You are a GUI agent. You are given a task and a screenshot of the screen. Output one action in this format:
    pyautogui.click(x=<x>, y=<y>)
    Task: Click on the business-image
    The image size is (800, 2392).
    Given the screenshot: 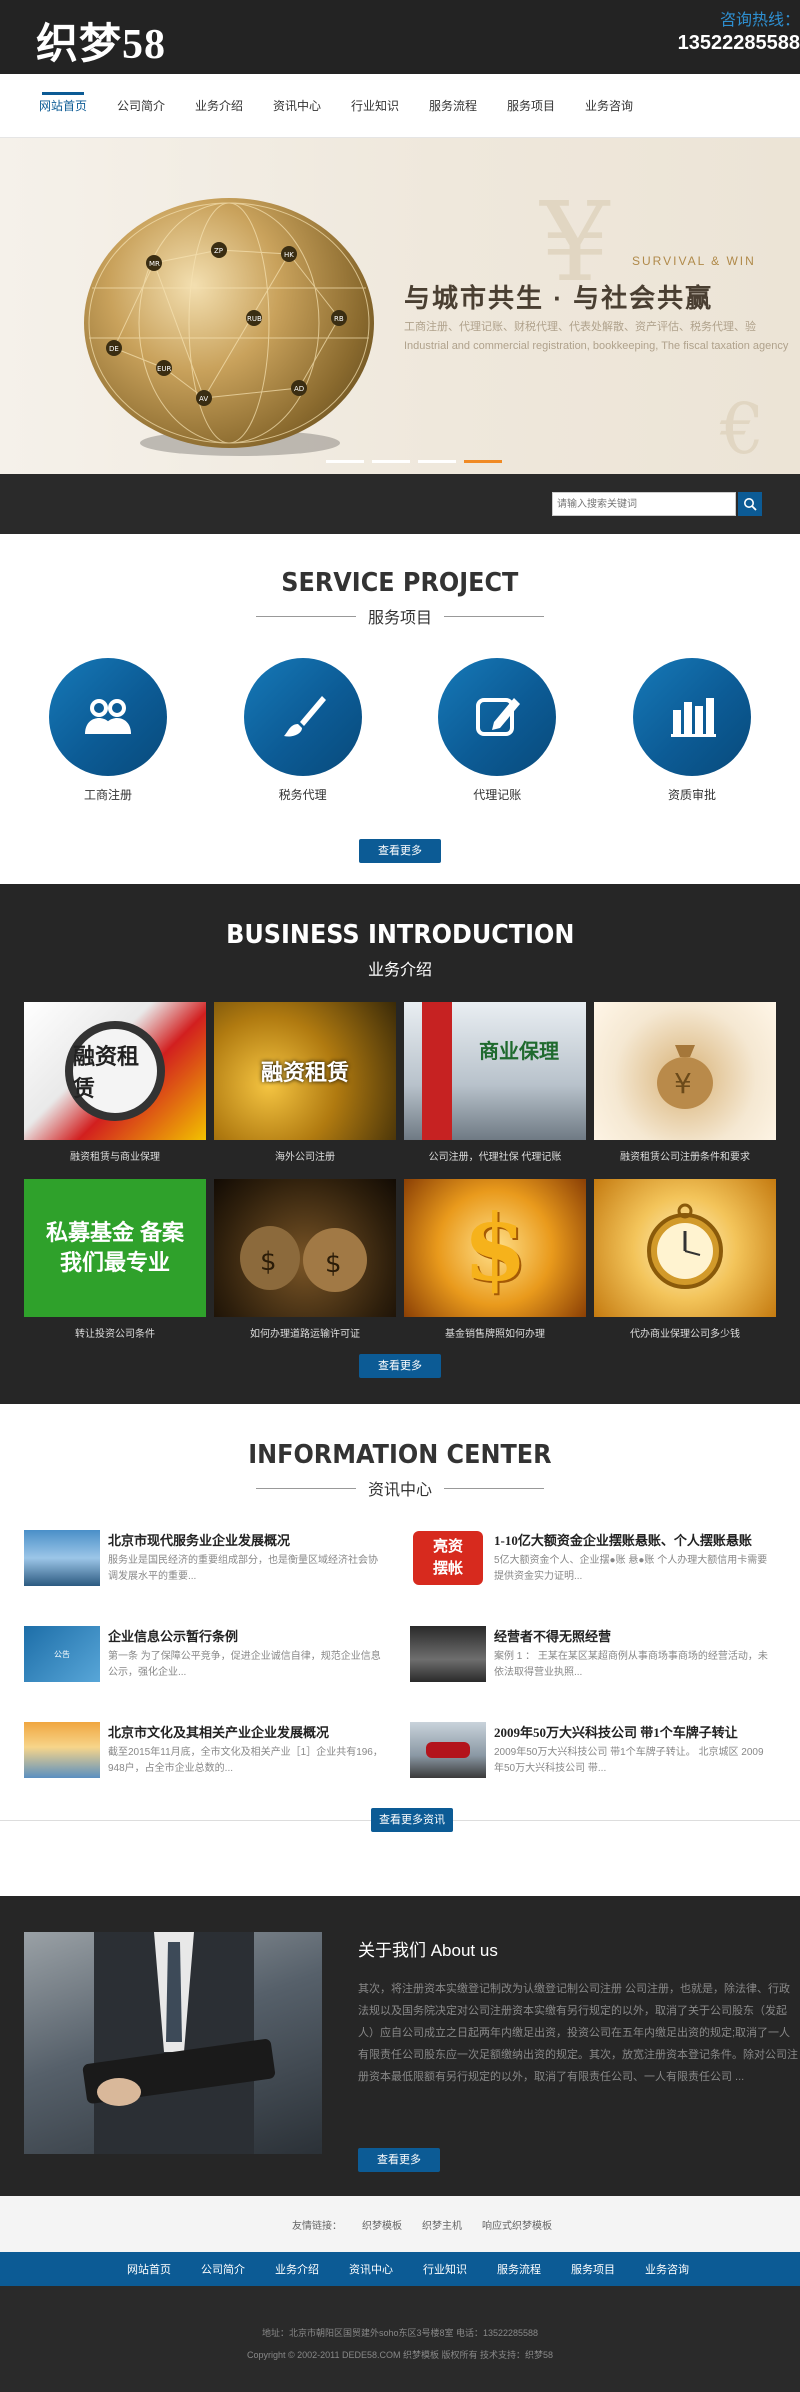 What is the action you would take?
    pyautogui.click(x=685, y=1248)
    